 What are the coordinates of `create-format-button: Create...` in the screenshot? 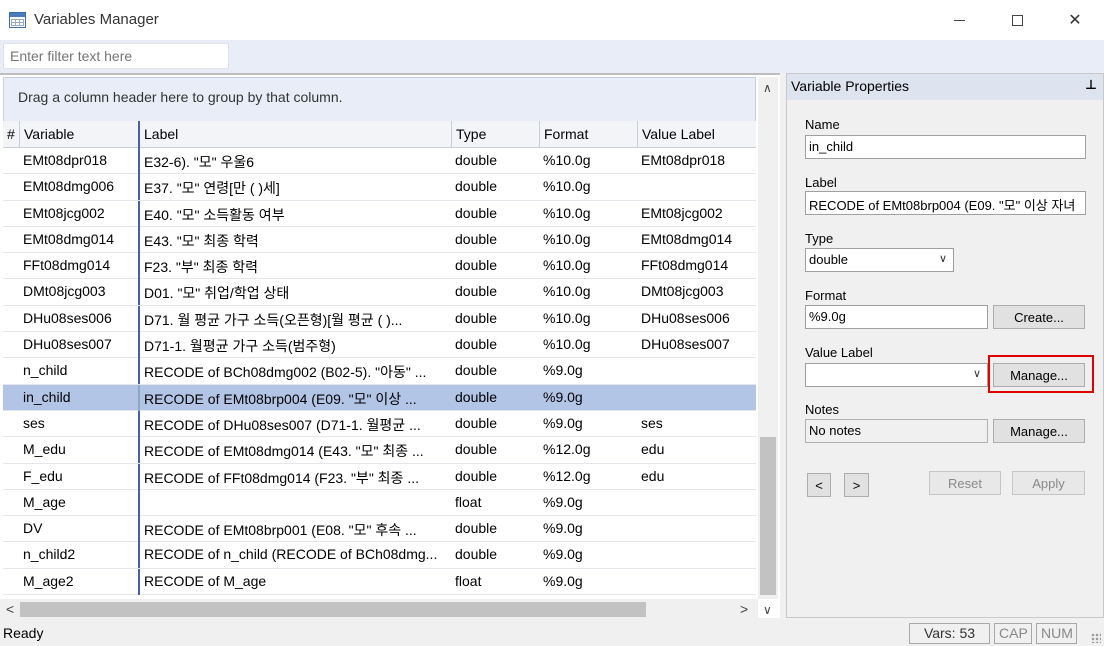 It's located at (1039, 317).